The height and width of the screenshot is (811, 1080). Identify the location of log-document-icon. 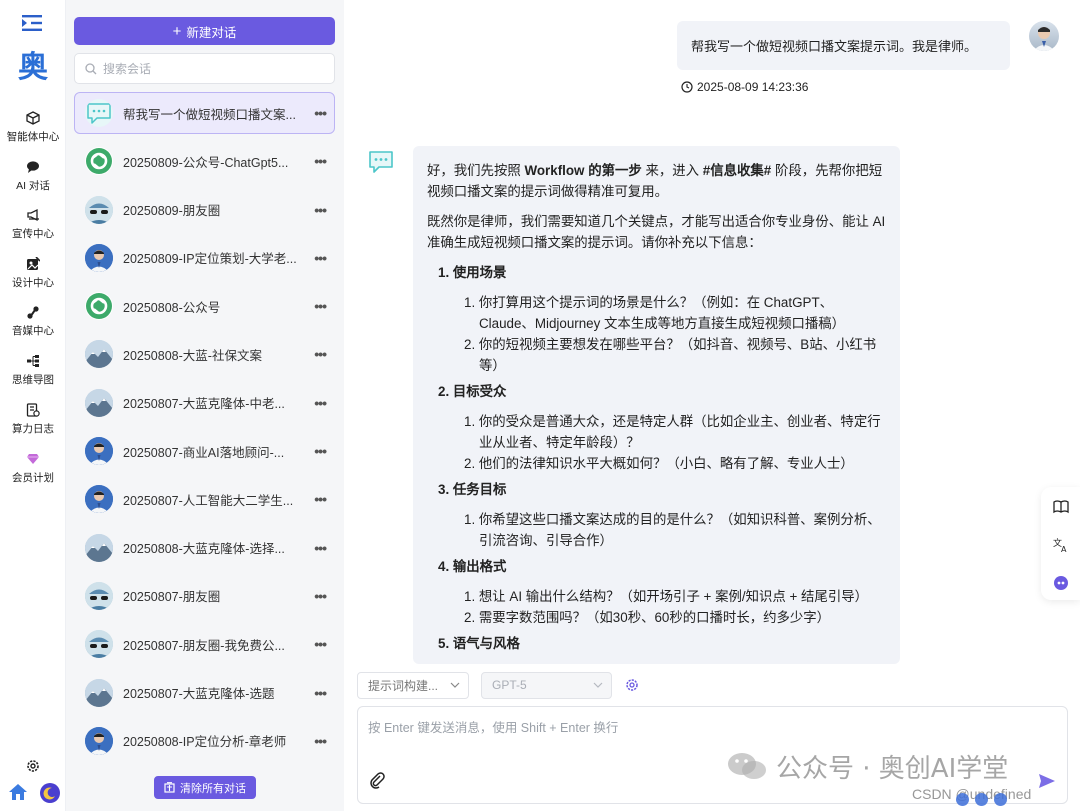
(33, 410).